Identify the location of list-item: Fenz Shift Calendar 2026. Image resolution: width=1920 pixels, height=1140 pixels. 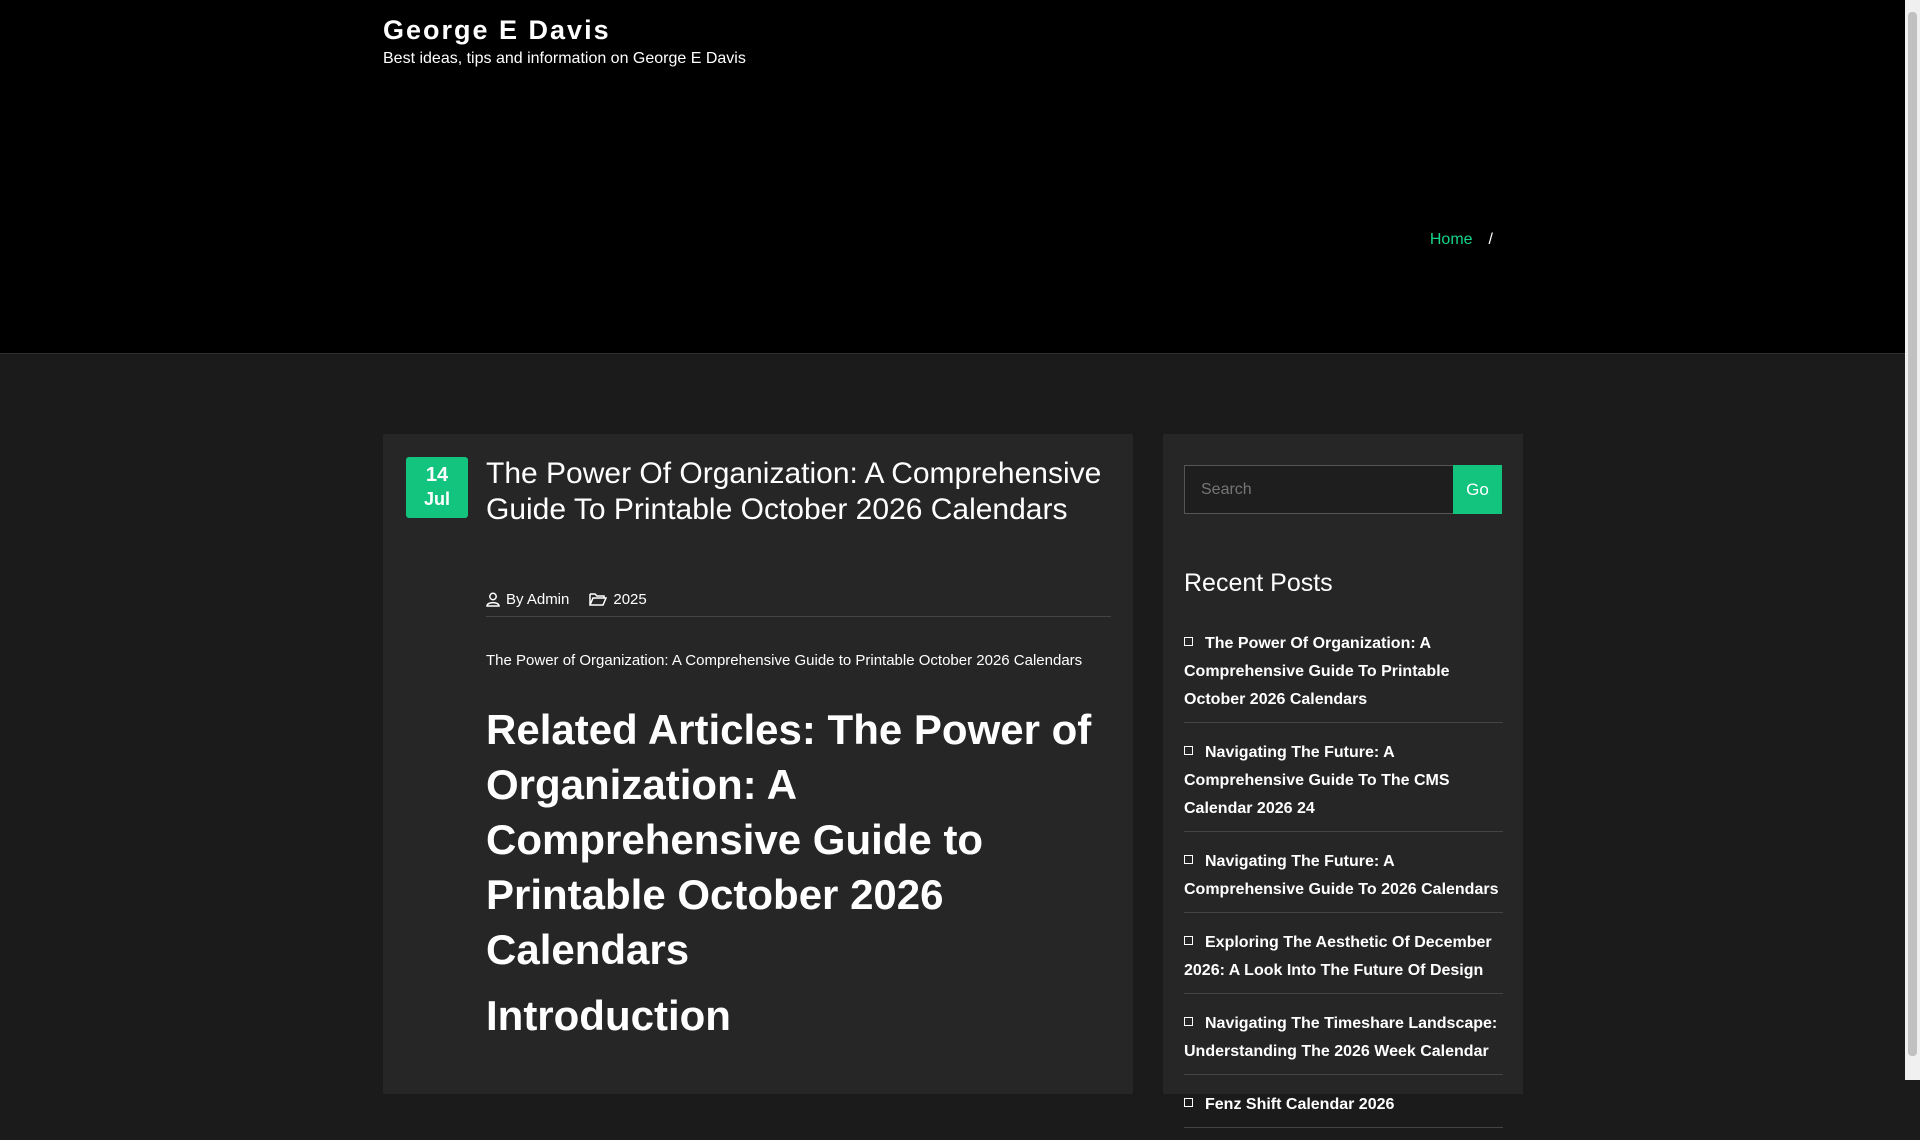
(1343, 1107).